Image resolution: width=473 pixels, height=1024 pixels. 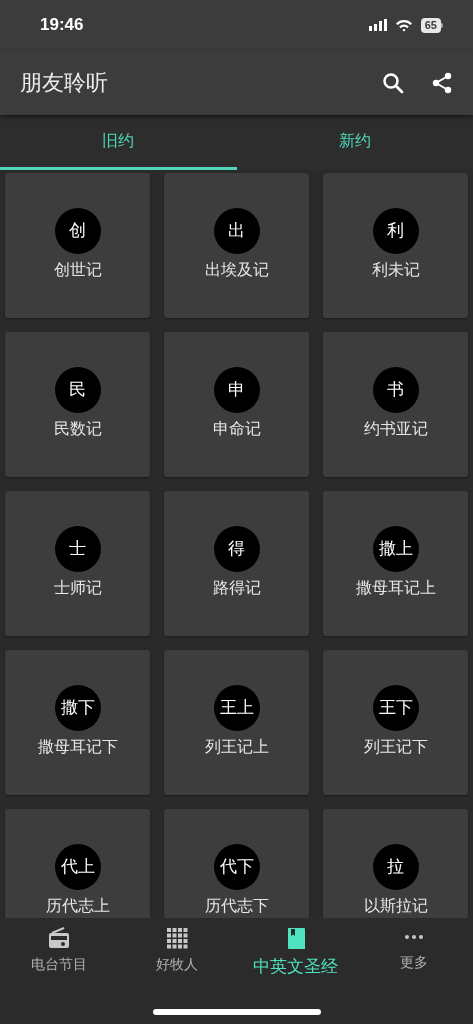 What do you see at coordinates (62, 25) in the screenshot?
I see `status-time: 19:46` at bounding box center [62, 25].